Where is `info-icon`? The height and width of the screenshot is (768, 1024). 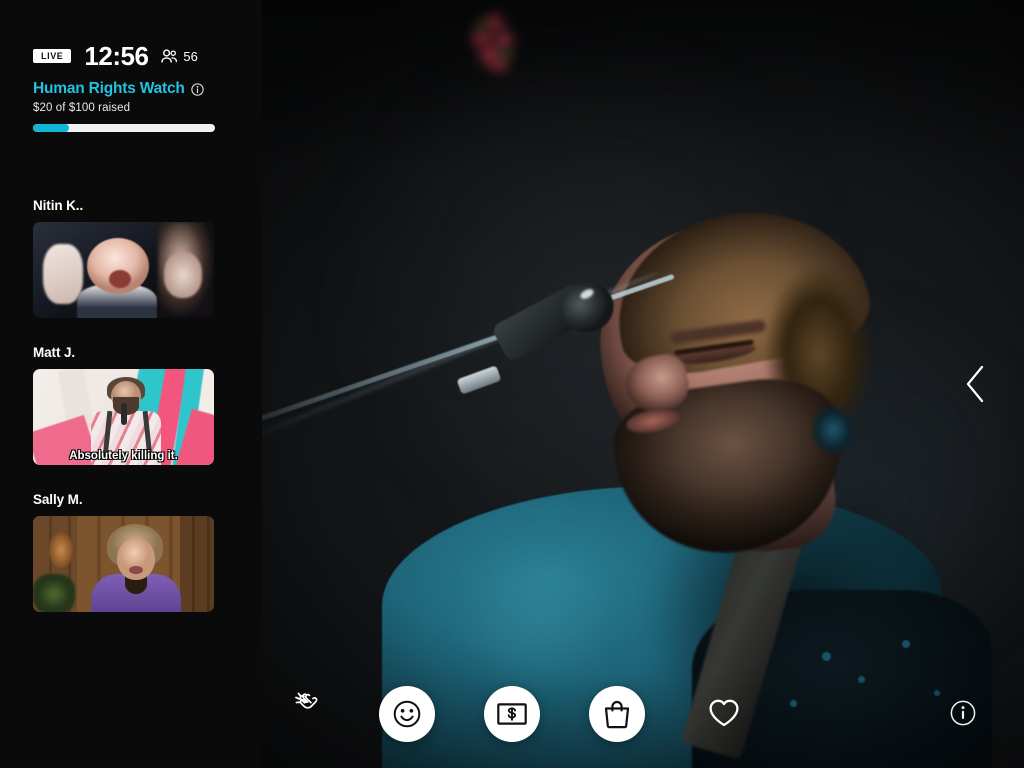 info-icon is located at coordinates (197, 89).